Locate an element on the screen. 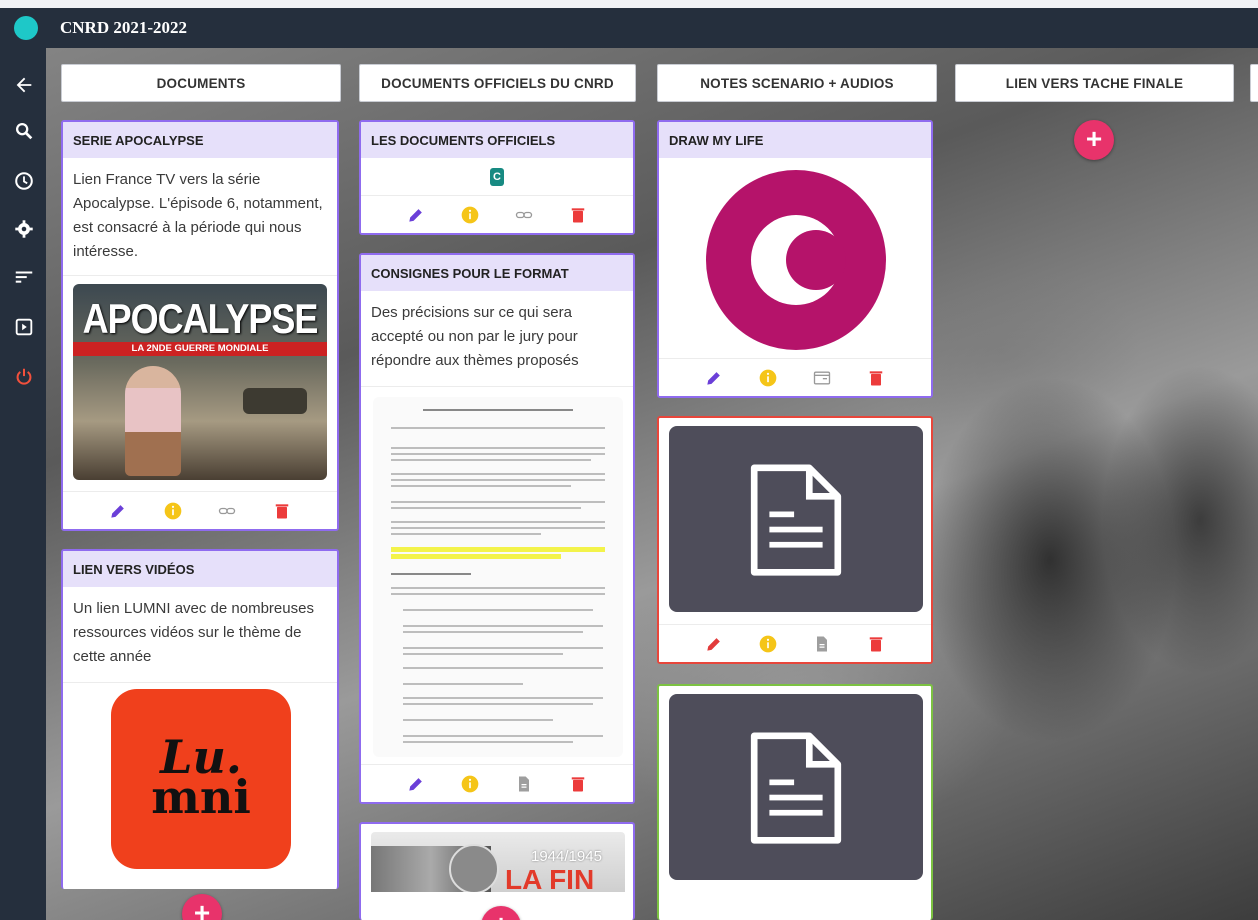  top-bar: CNRD 2021-2022 is located at coordinates (629, 28).